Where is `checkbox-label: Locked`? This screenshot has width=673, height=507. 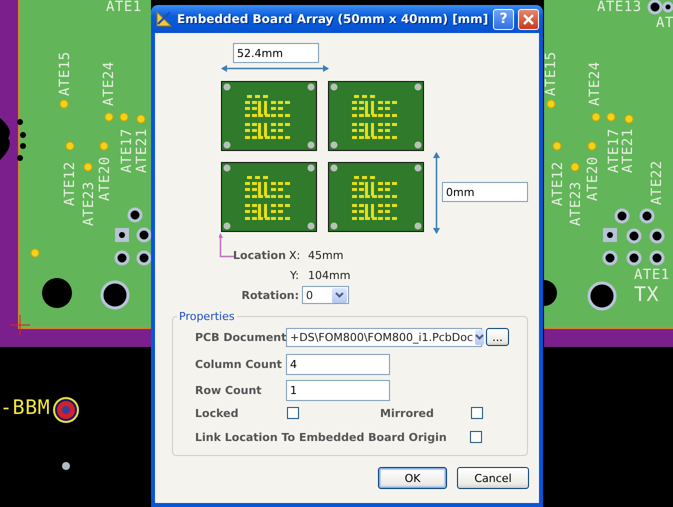
checkbox-label: Locked is located at coordinates (217, 413).